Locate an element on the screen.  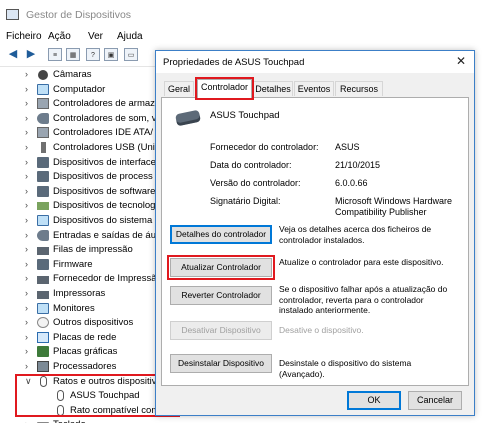
help-icon: ? is located at coordinates (93, 54).